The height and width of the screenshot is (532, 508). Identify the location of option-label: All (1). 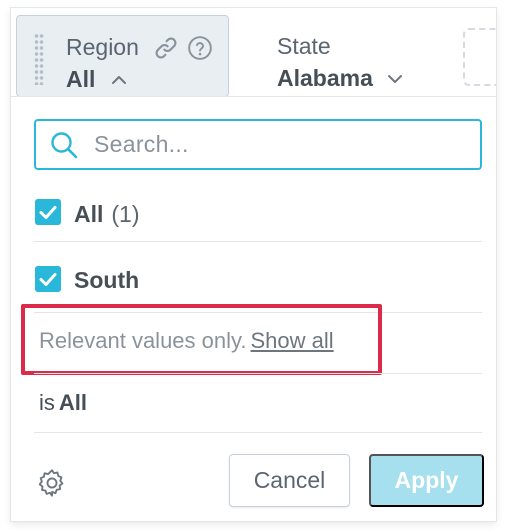
(107, 214).